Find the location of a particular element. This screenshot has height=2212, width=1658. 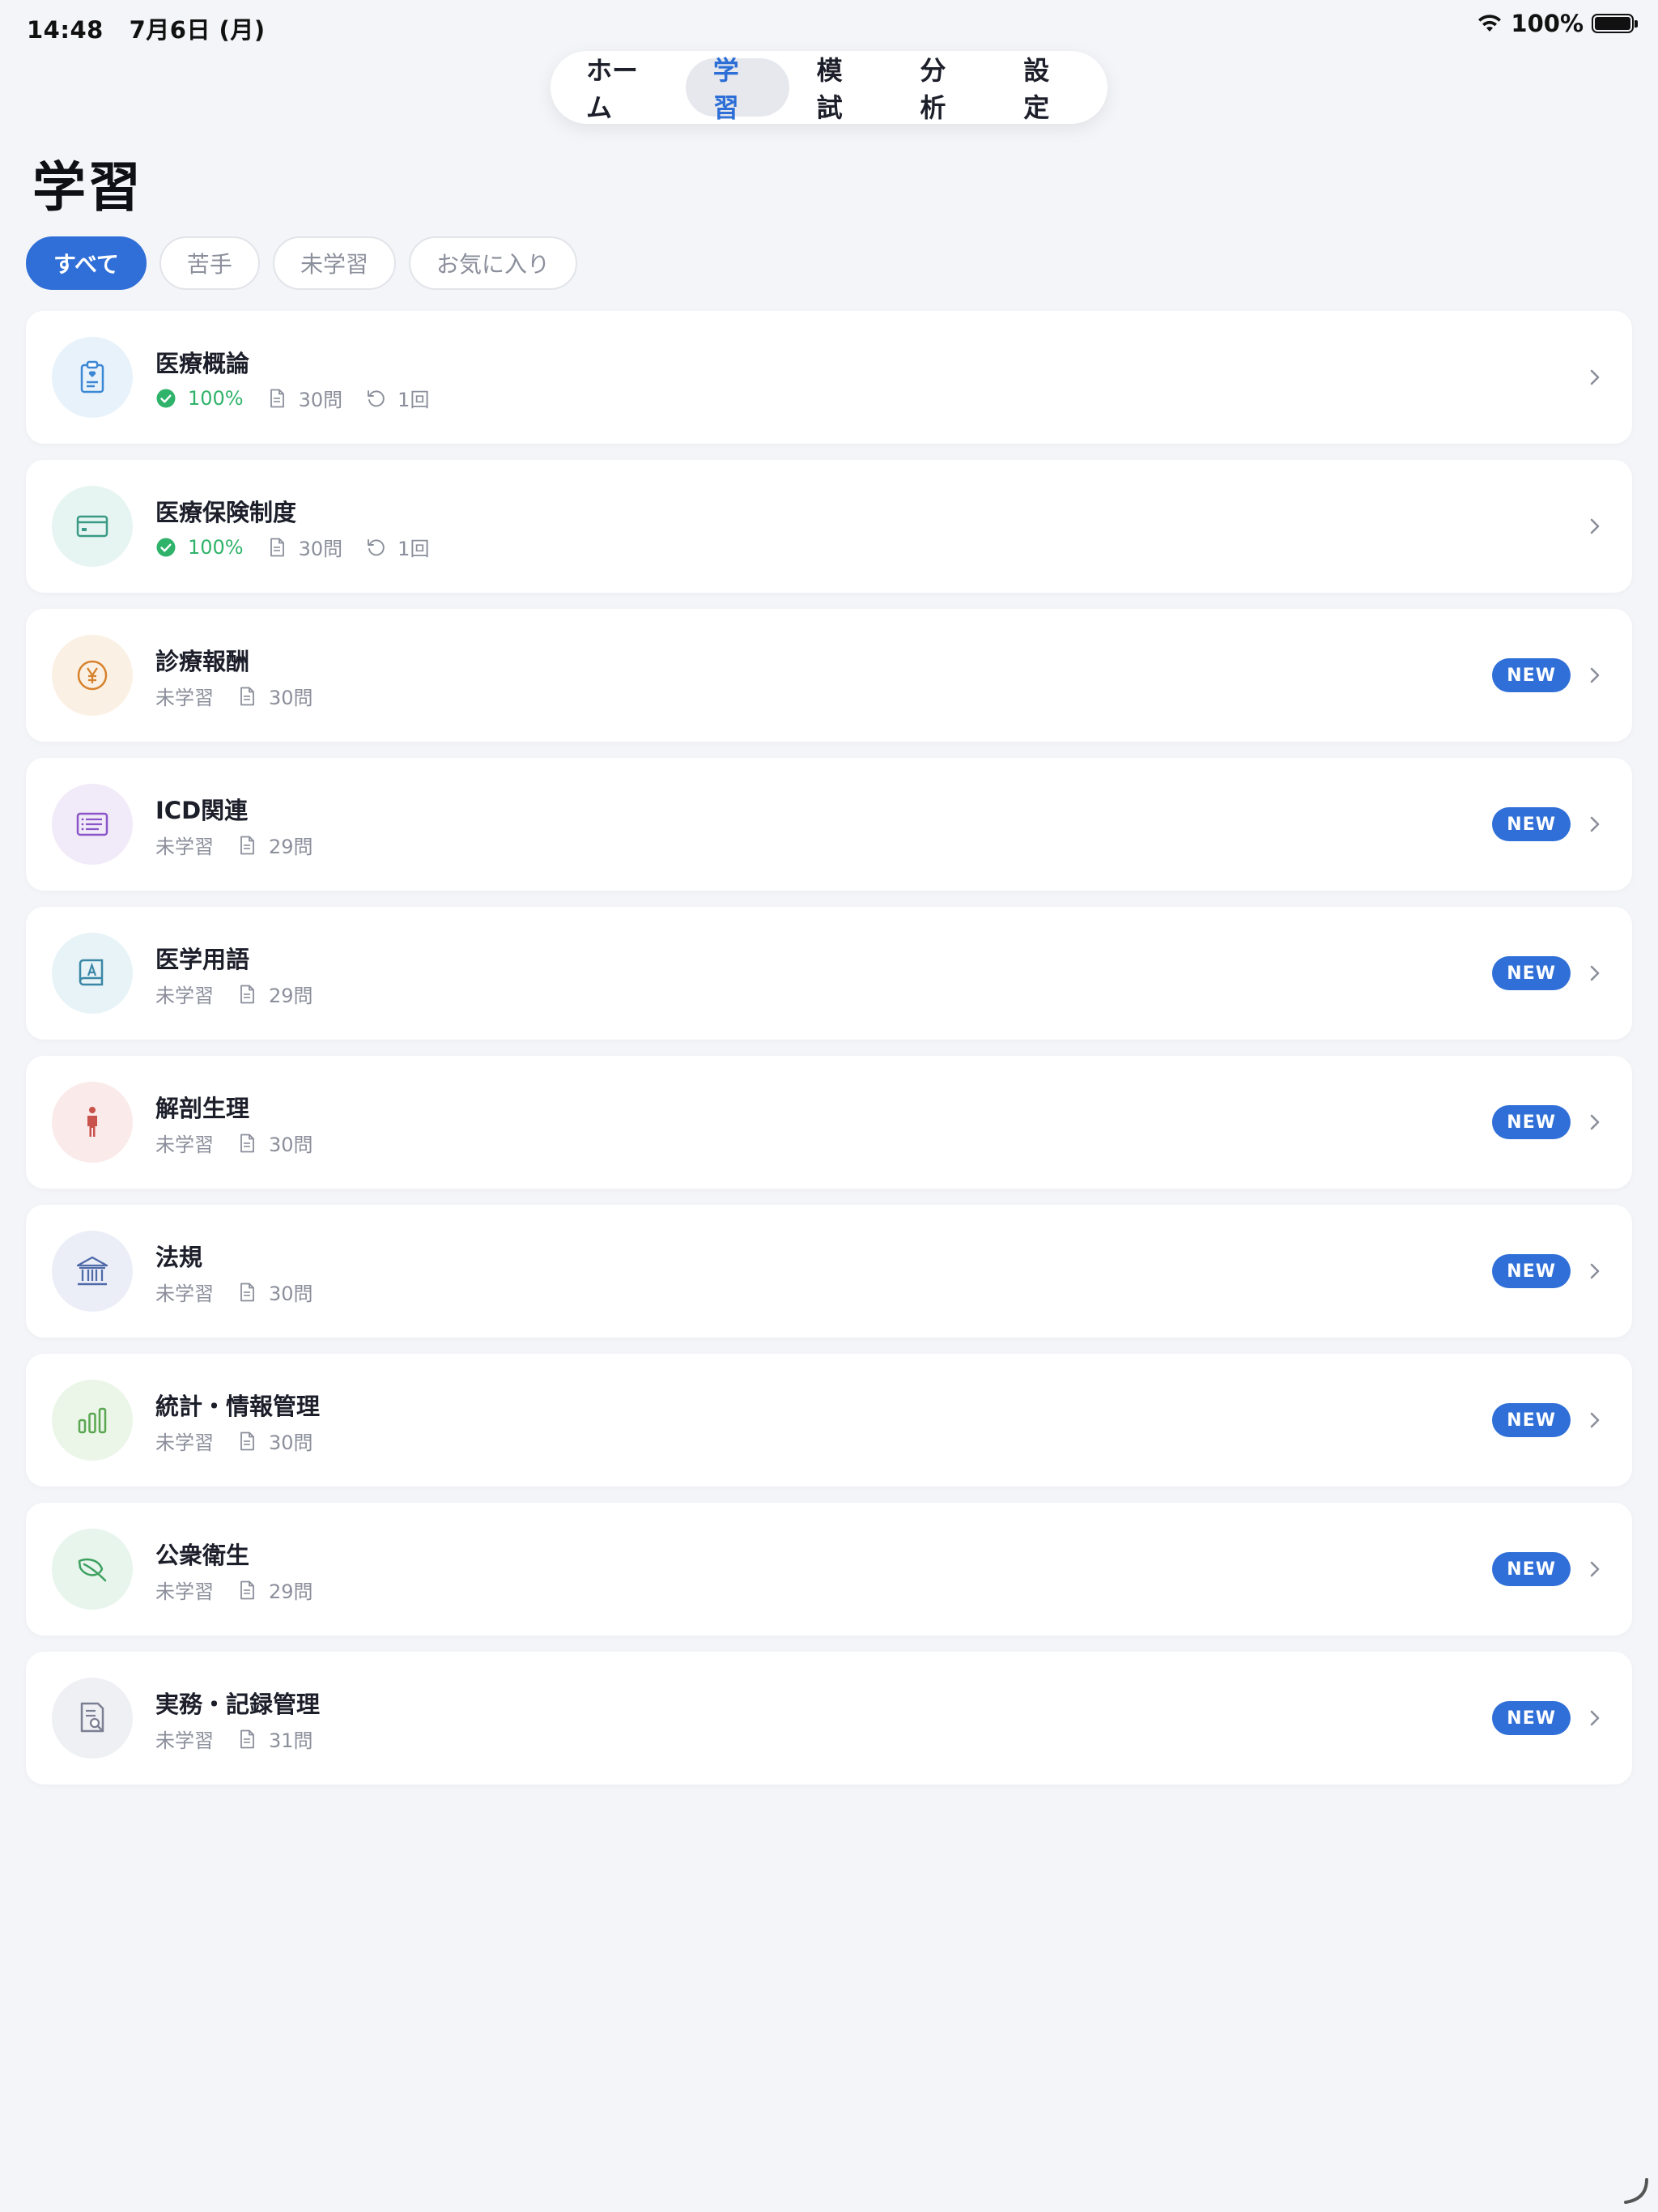

bar-chart-icon is located at coordinates (92, 1421).